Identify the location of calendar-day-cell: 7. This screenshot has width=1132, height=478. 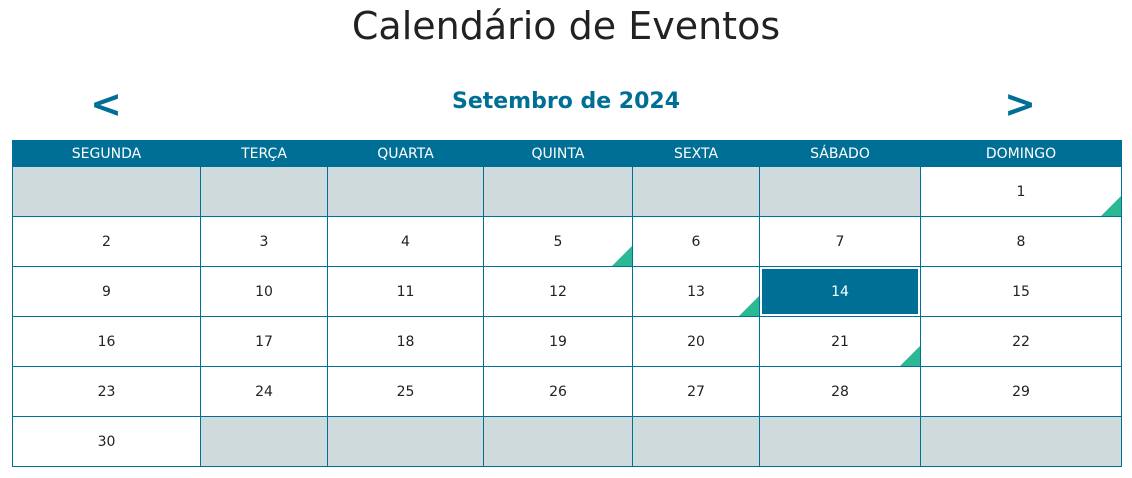
(840, 241).